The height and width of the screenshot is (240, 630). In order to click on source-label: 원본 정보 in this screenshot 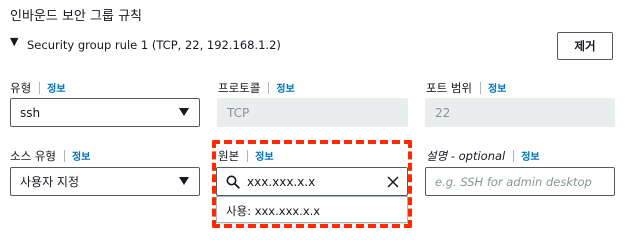, I will do `click(246, 156)`.